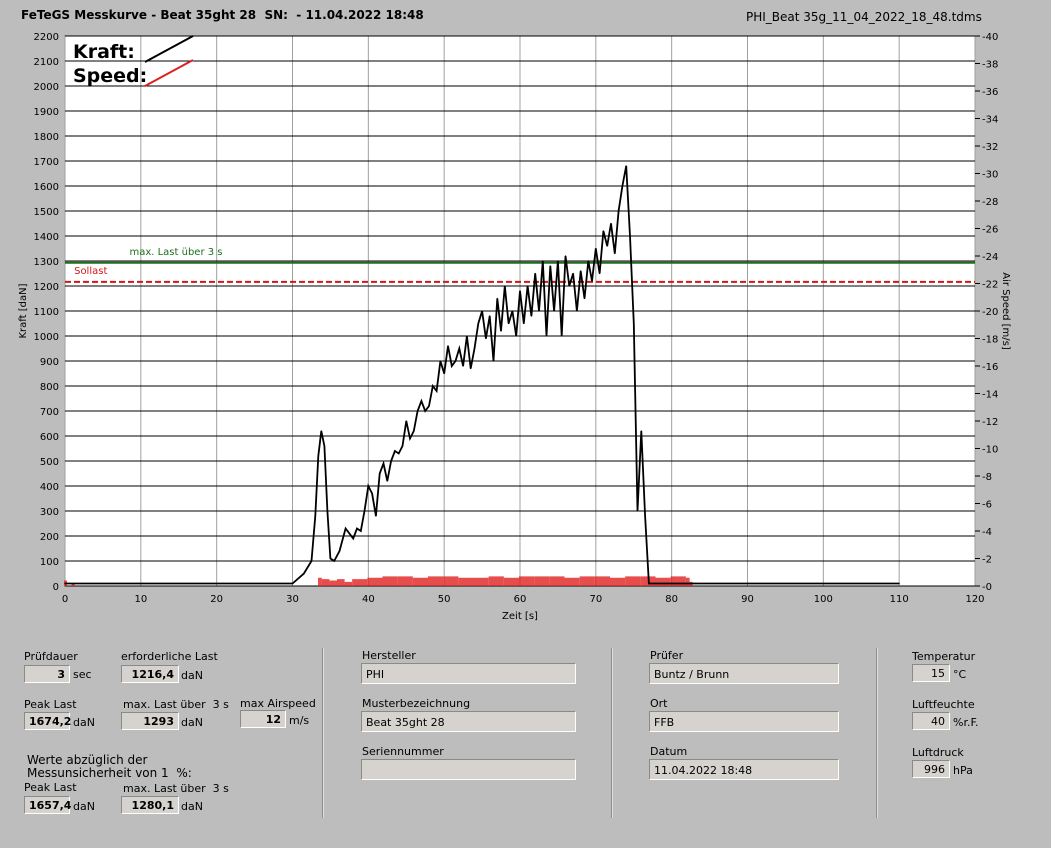 The height and width of the screenshot is (848, 1051). Describe the element at coordinates (299, 720) in the screenshot. I see `airspeed-unit: m/s` at that location.